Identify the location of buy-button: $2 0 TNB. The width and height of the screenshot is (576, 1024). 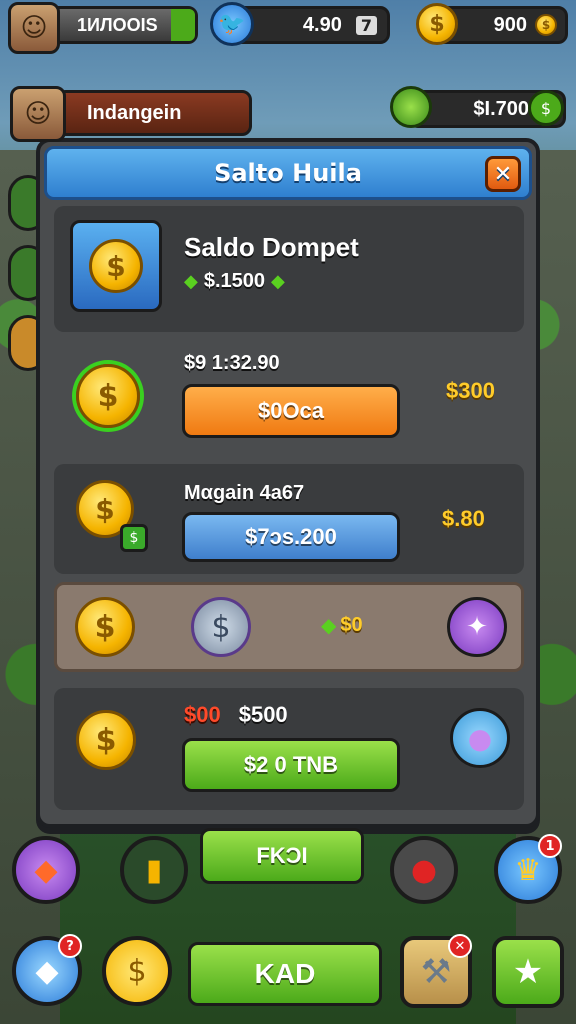
(291, 765).